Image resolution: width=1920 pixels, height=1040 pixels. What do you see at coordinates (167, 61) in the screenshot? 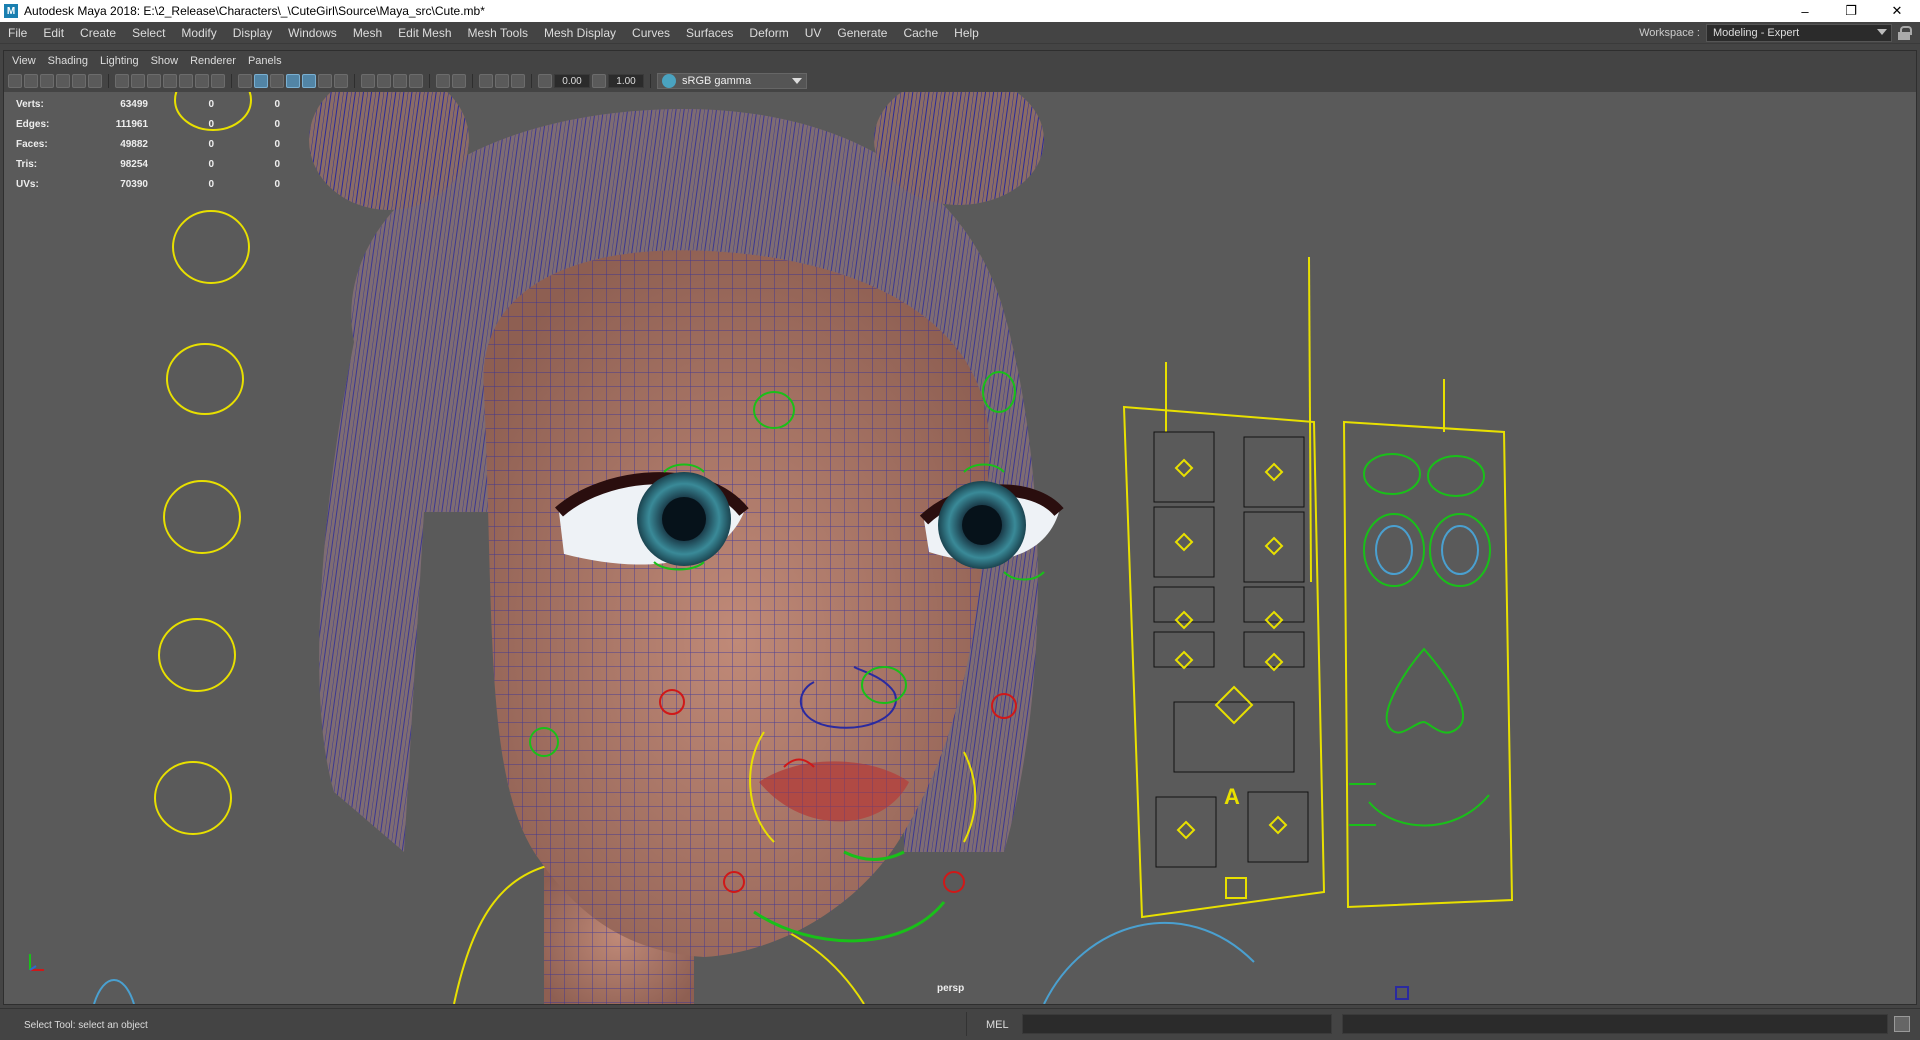
I see `panel-menu-show: Show` at bounding box center [167, 61].